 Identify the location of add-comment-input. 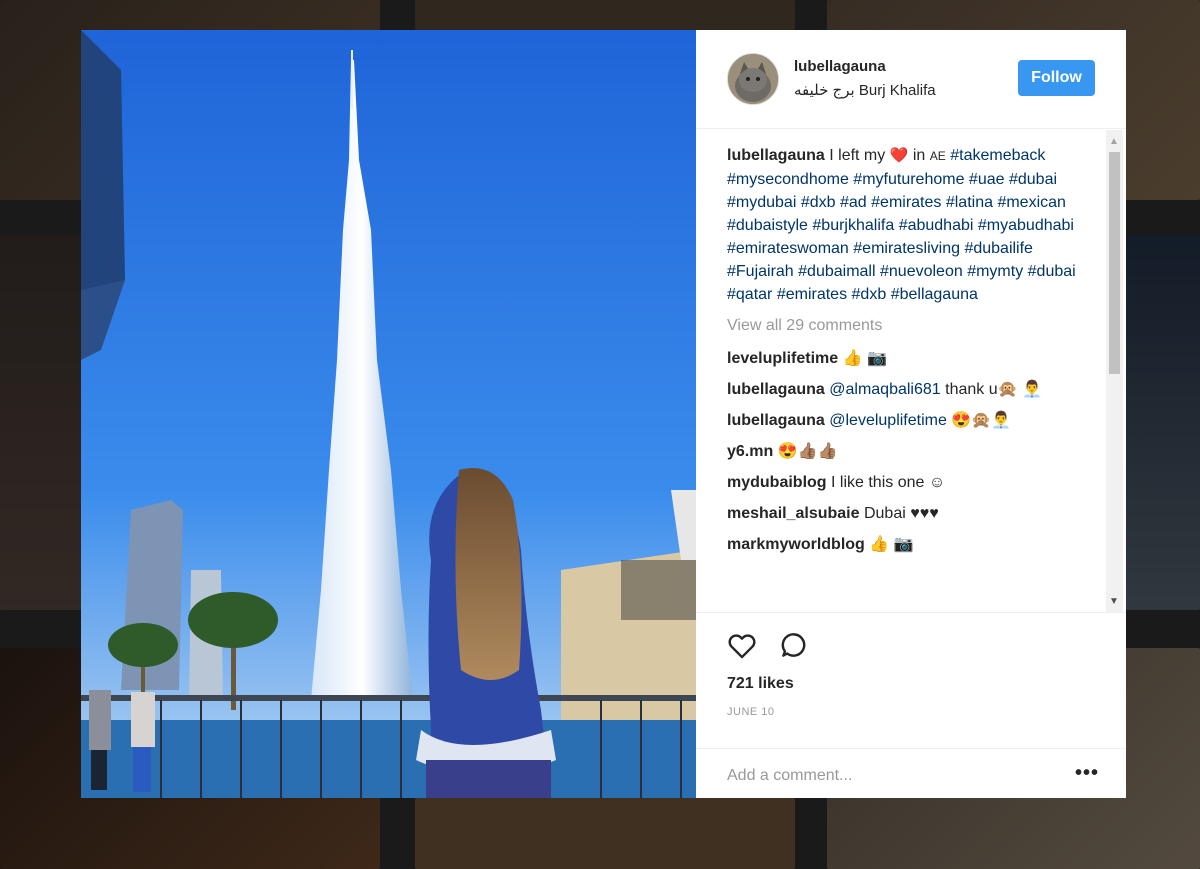
(892, 776).